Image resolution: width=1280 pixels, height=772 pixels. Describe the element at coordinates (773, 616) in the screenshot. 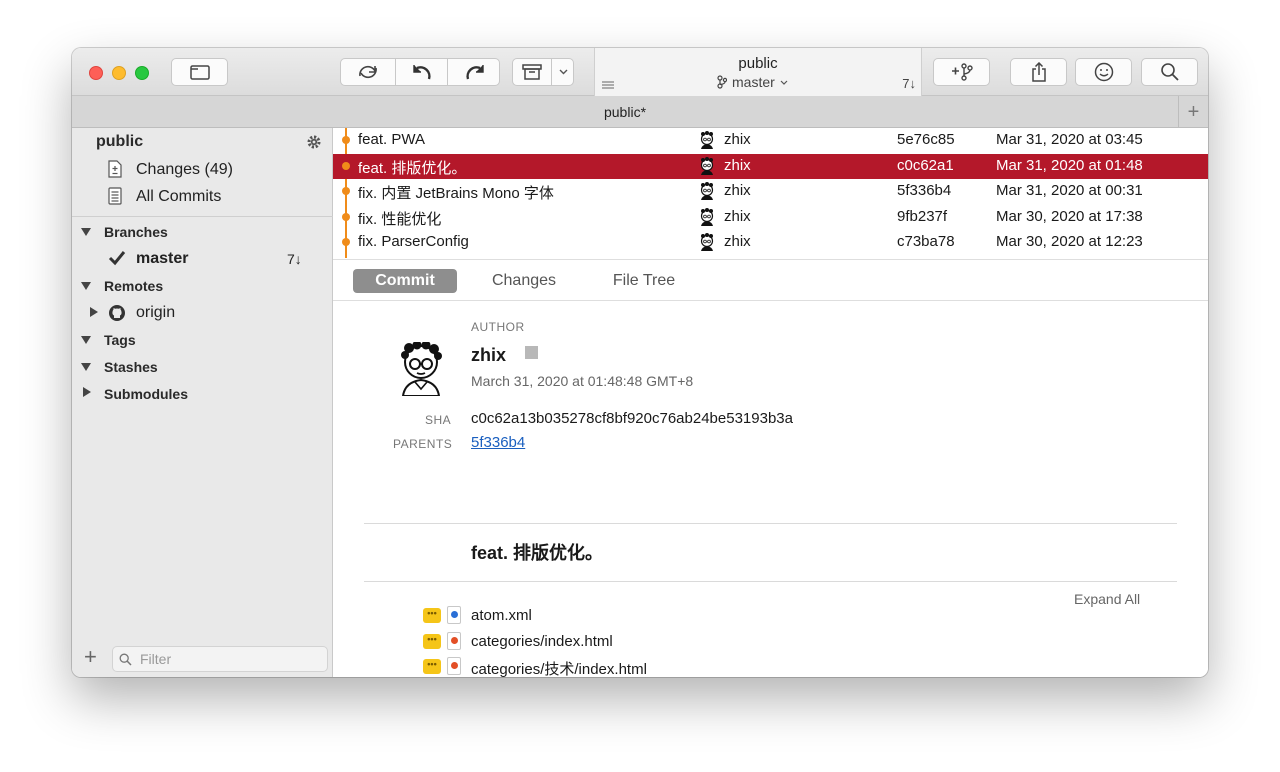

I see `file-row: ••• atom.xml` at that location.